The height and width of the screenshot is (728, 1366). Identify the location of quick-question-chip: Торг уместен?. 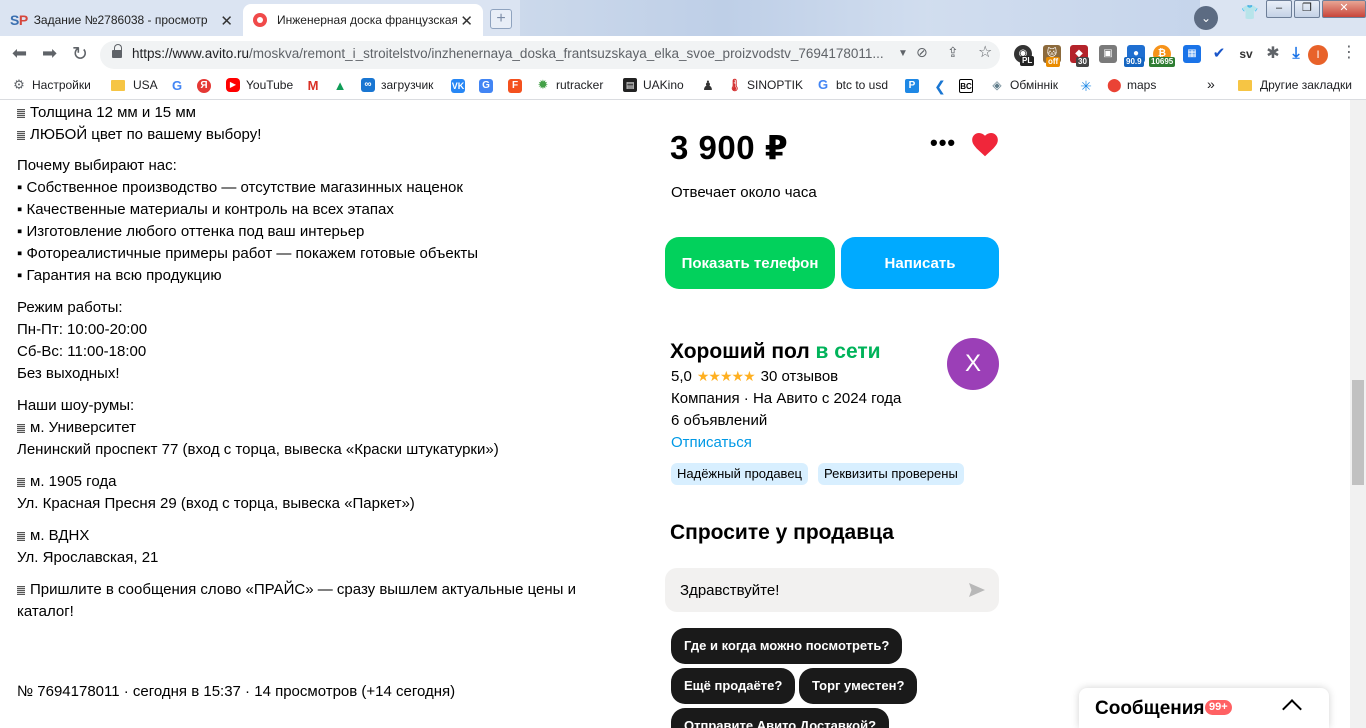
(858, 686).